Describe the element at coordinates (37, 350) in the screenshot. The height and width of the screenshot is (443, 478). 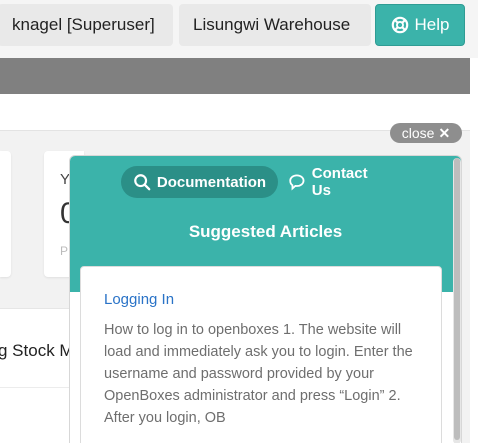
I see `panel-title: g Stock M` at that location.